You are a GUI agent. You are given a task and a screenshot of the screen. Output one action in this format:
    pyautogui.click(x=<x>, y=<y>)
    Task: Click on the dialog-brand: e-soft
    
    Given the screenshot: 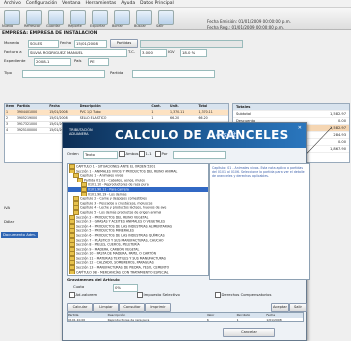 What is the action you would take?
    pyautogui.click(x=226, y=135)
    